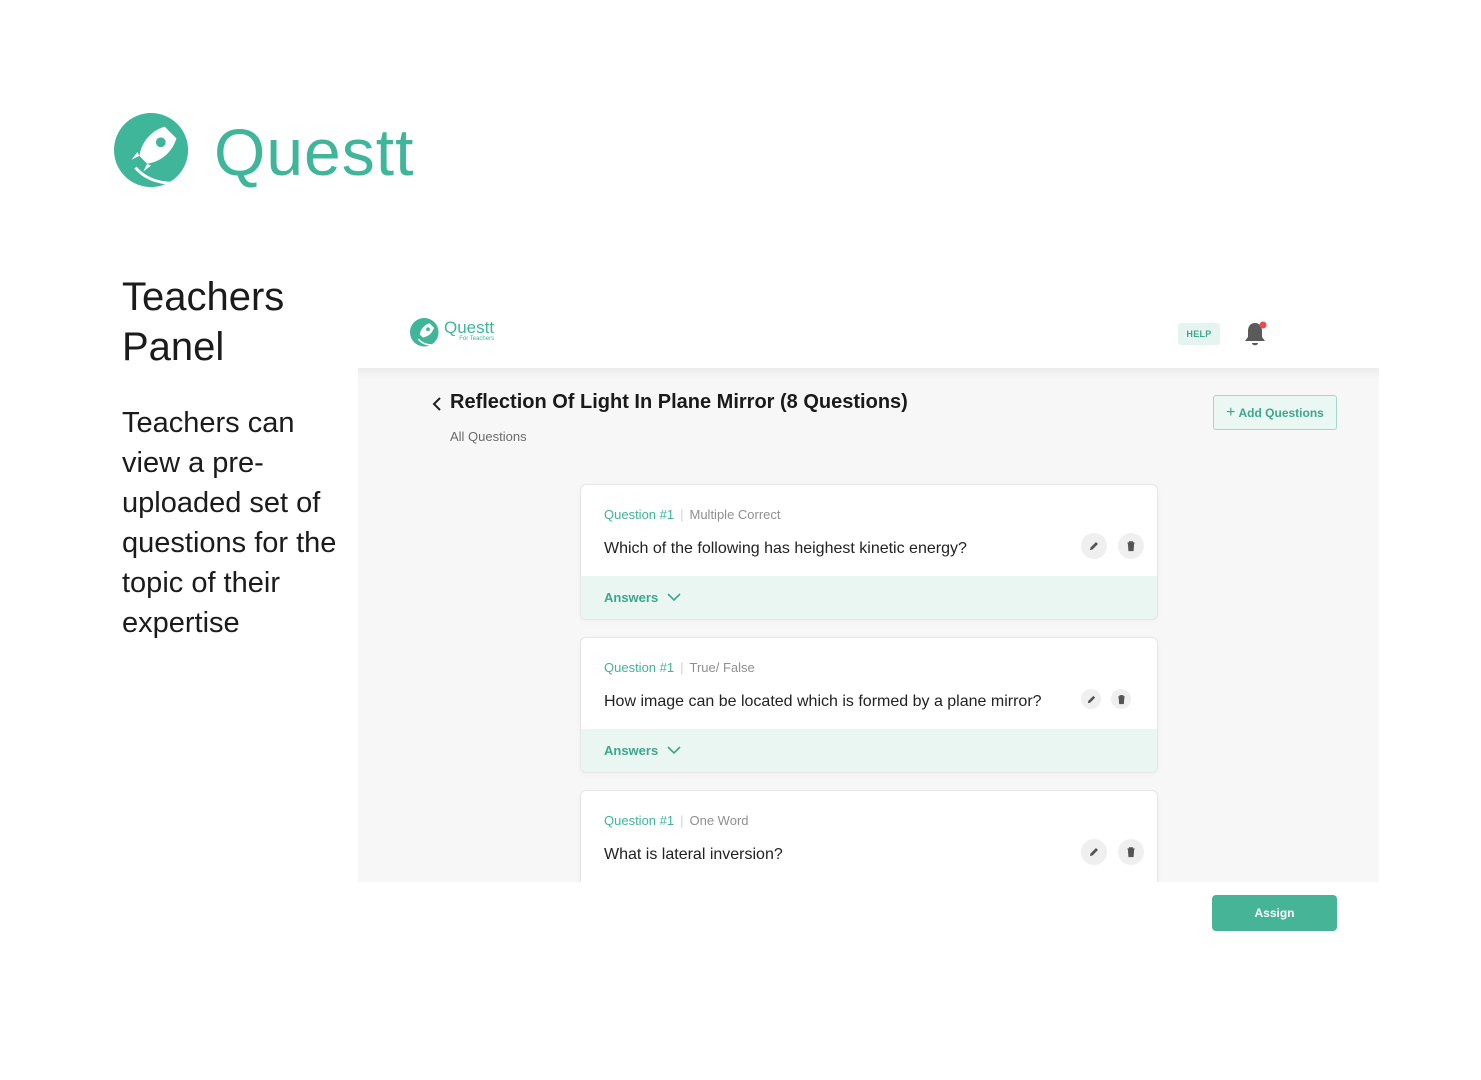  I want to click on app-logo-name: Questt, so click(469, 327).